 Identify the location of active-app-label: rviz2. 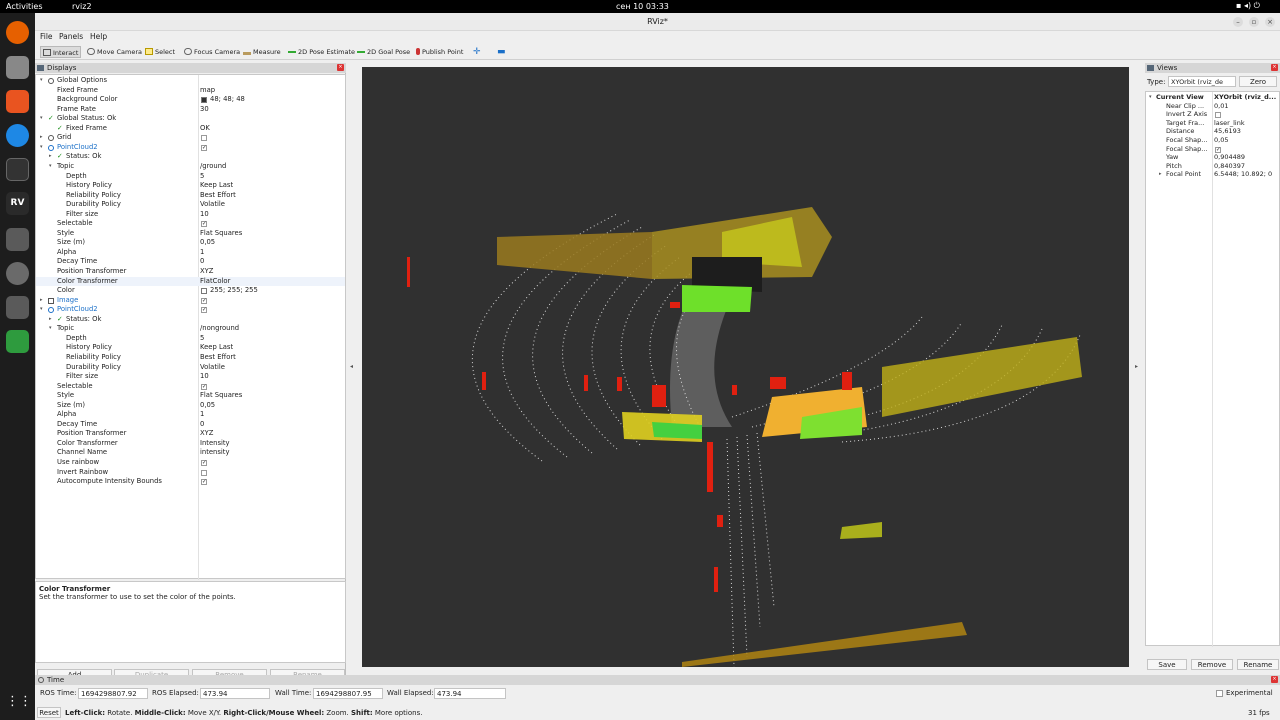
(82, 6).